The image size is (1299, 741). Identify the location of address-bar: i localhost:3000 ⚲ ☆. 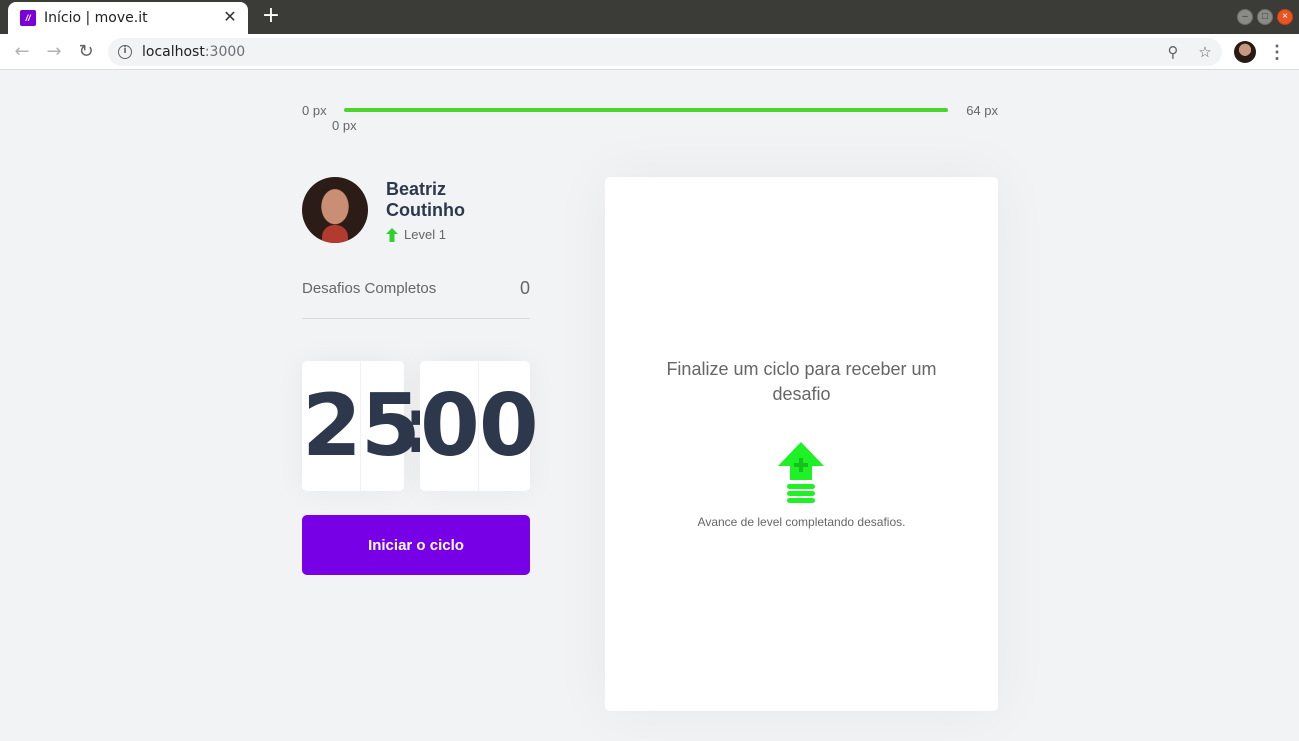
(665, 52).